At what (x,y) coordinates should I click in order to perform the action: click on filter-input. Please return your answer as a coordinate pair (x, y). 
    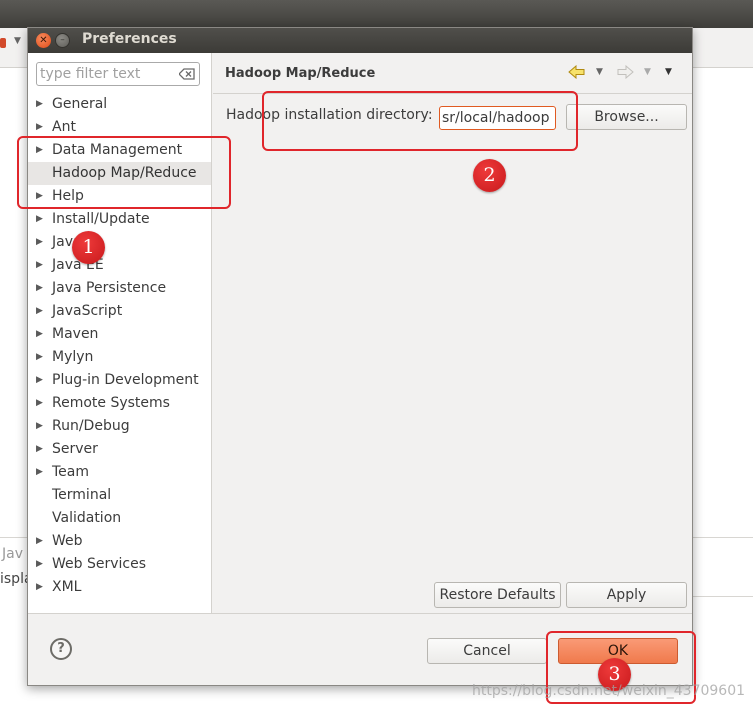
    Looking at the image, I should click on (105, 74).